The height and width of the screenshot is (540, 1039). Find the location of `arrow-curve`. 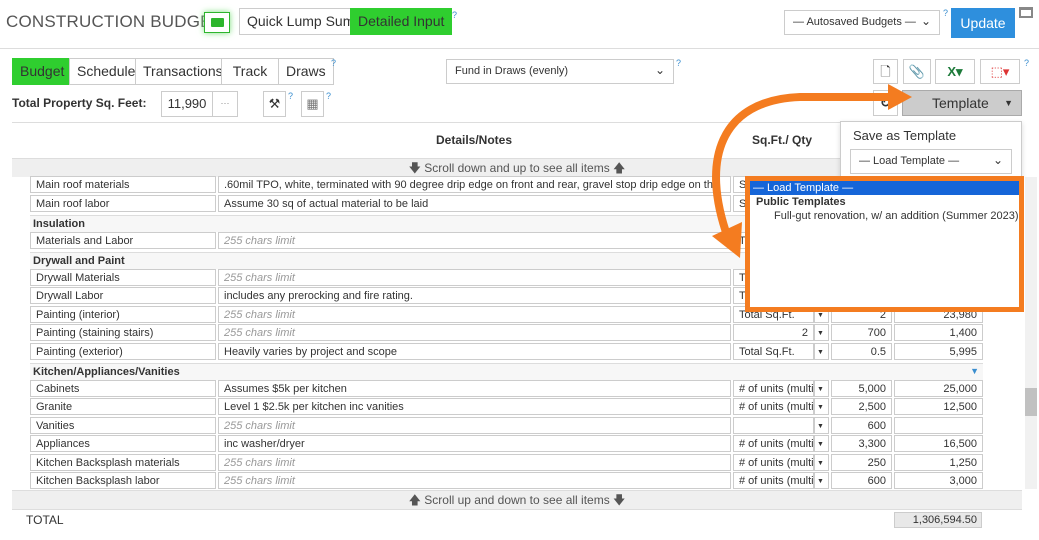

arrow-curve is located at coordinates (803, 166).